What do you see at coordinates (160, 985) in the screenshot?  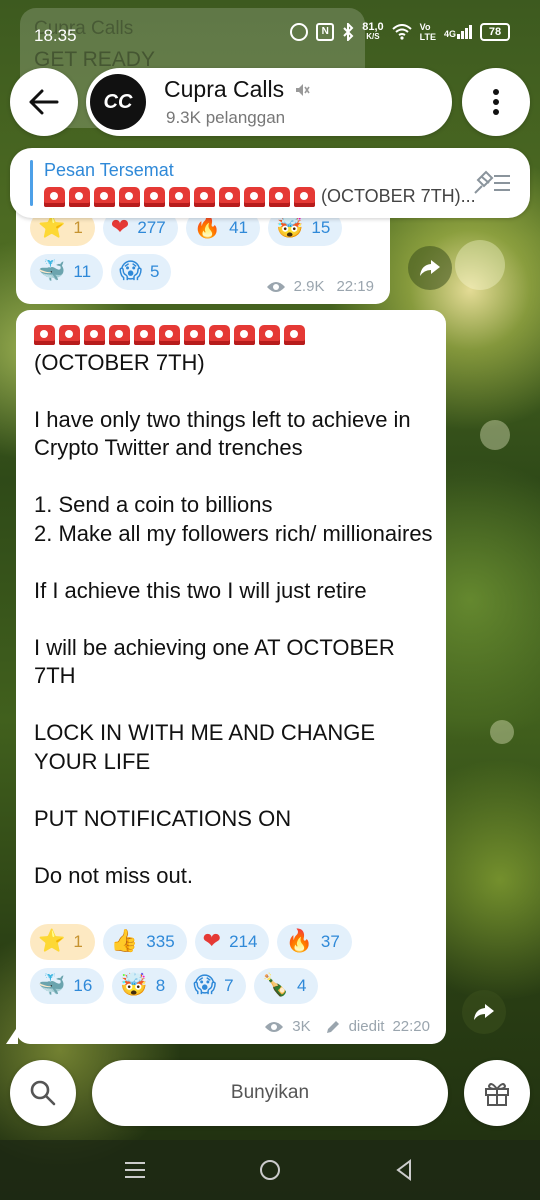 I see `reaction-count: 8` at bounding box center [160, 985].